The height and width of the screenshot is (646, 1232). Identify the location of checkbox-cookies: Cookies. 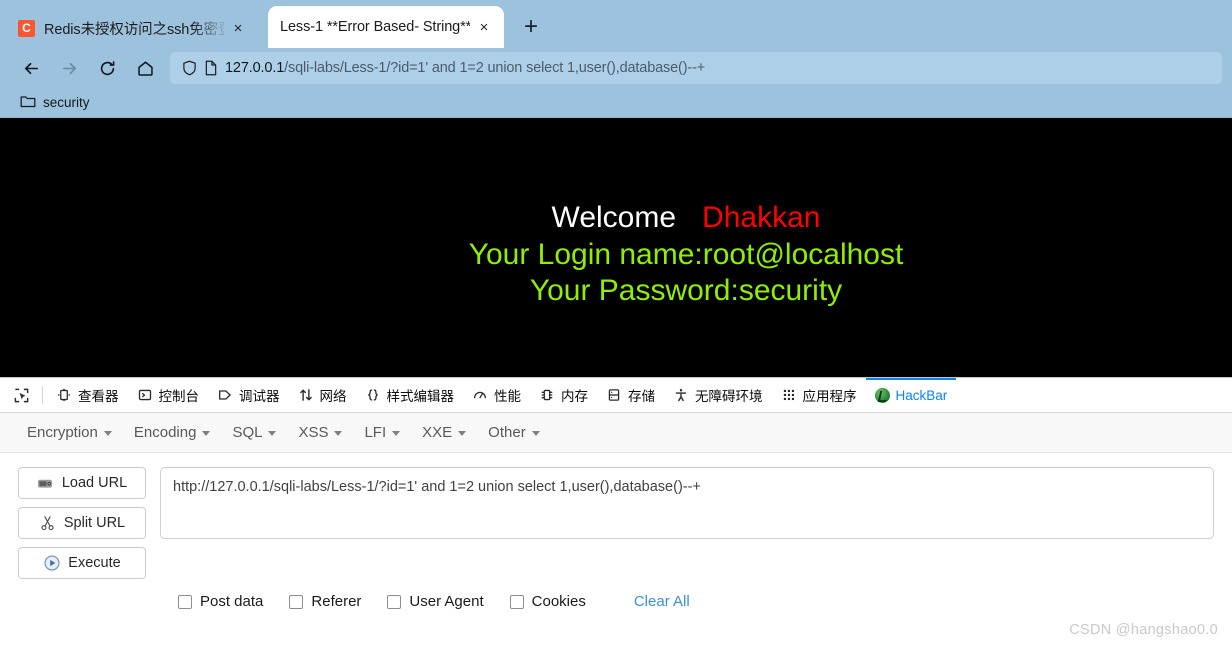
(547, 601).